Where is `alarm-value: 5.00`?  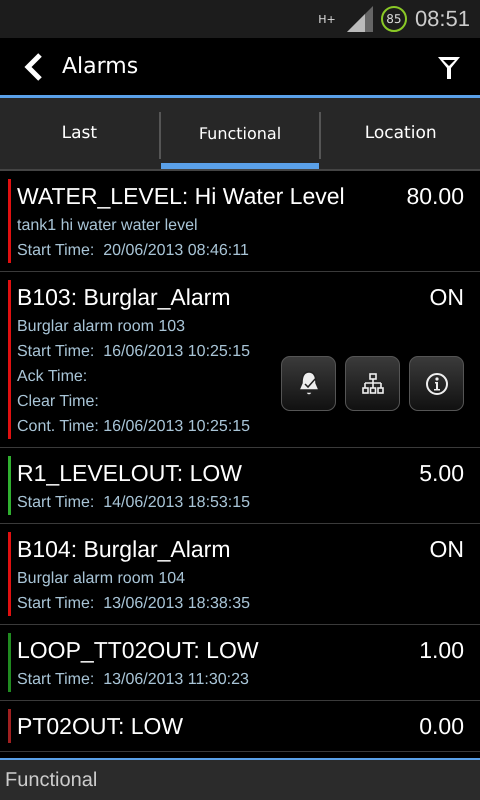 alarm-value: 5.00 is located at coordinates (441, 473).